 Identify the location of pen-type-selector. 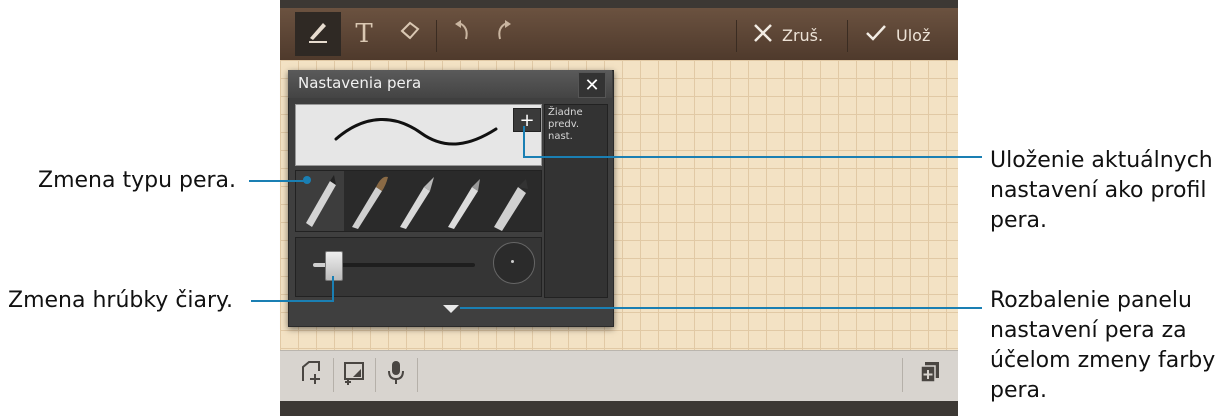
(418, 201).